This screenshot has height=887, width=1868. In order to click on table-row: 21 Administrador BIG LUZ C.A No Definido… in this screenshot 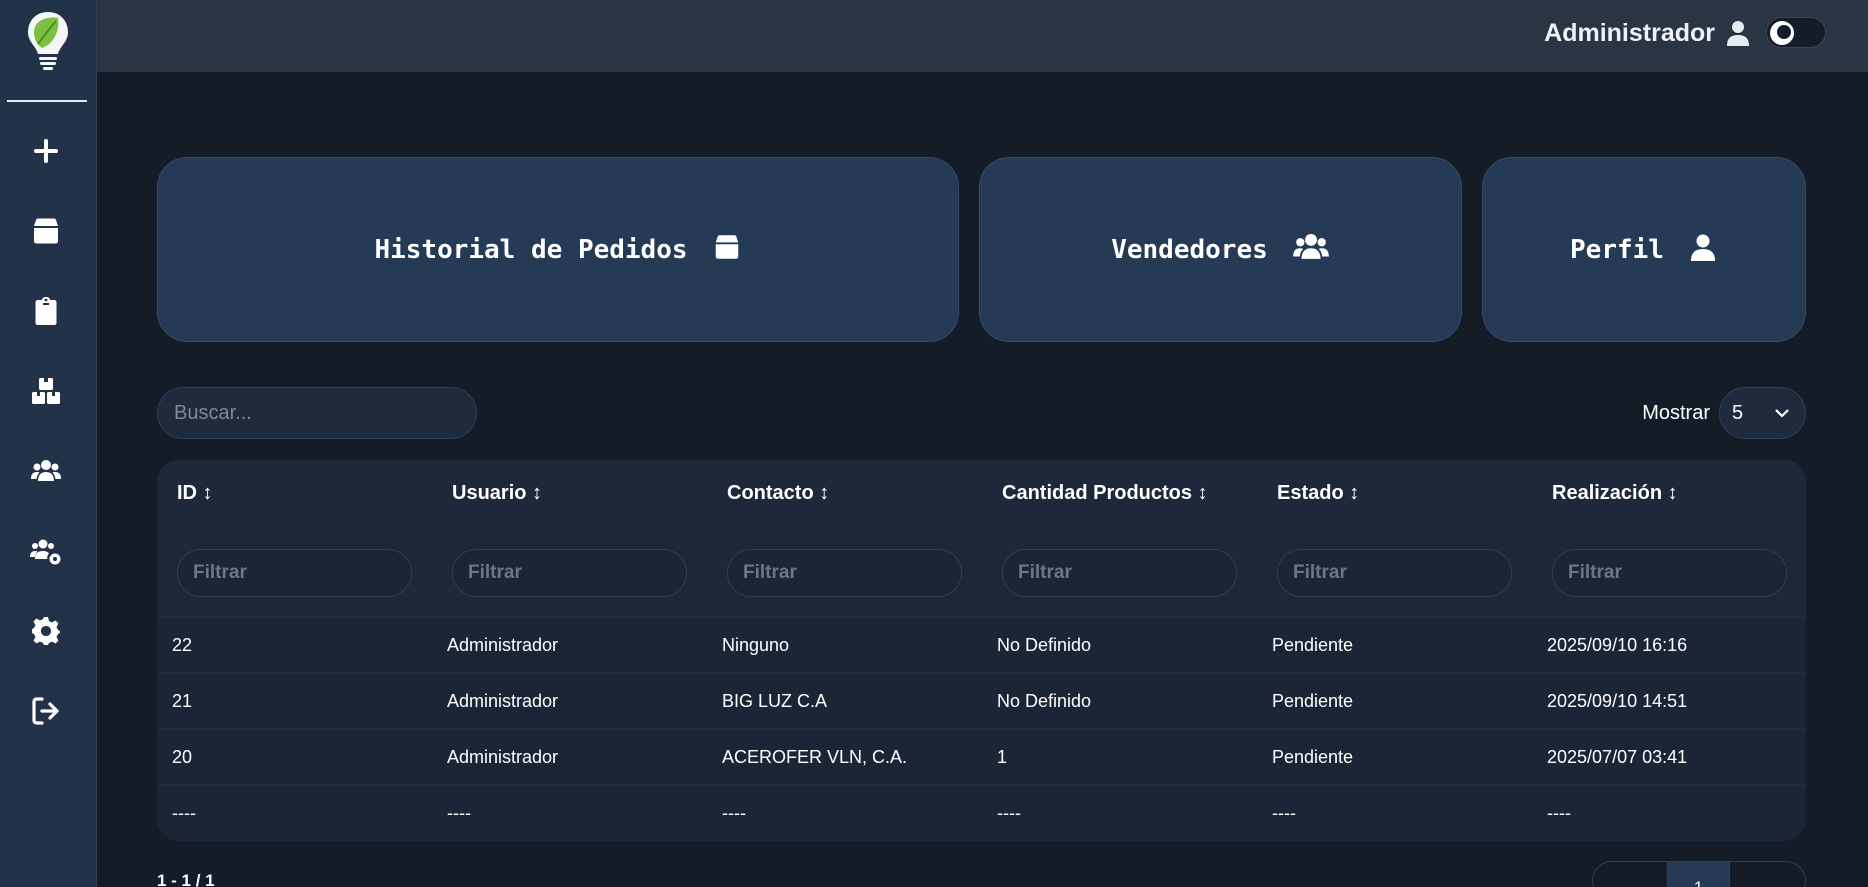, I will do `click(981, 700)`.